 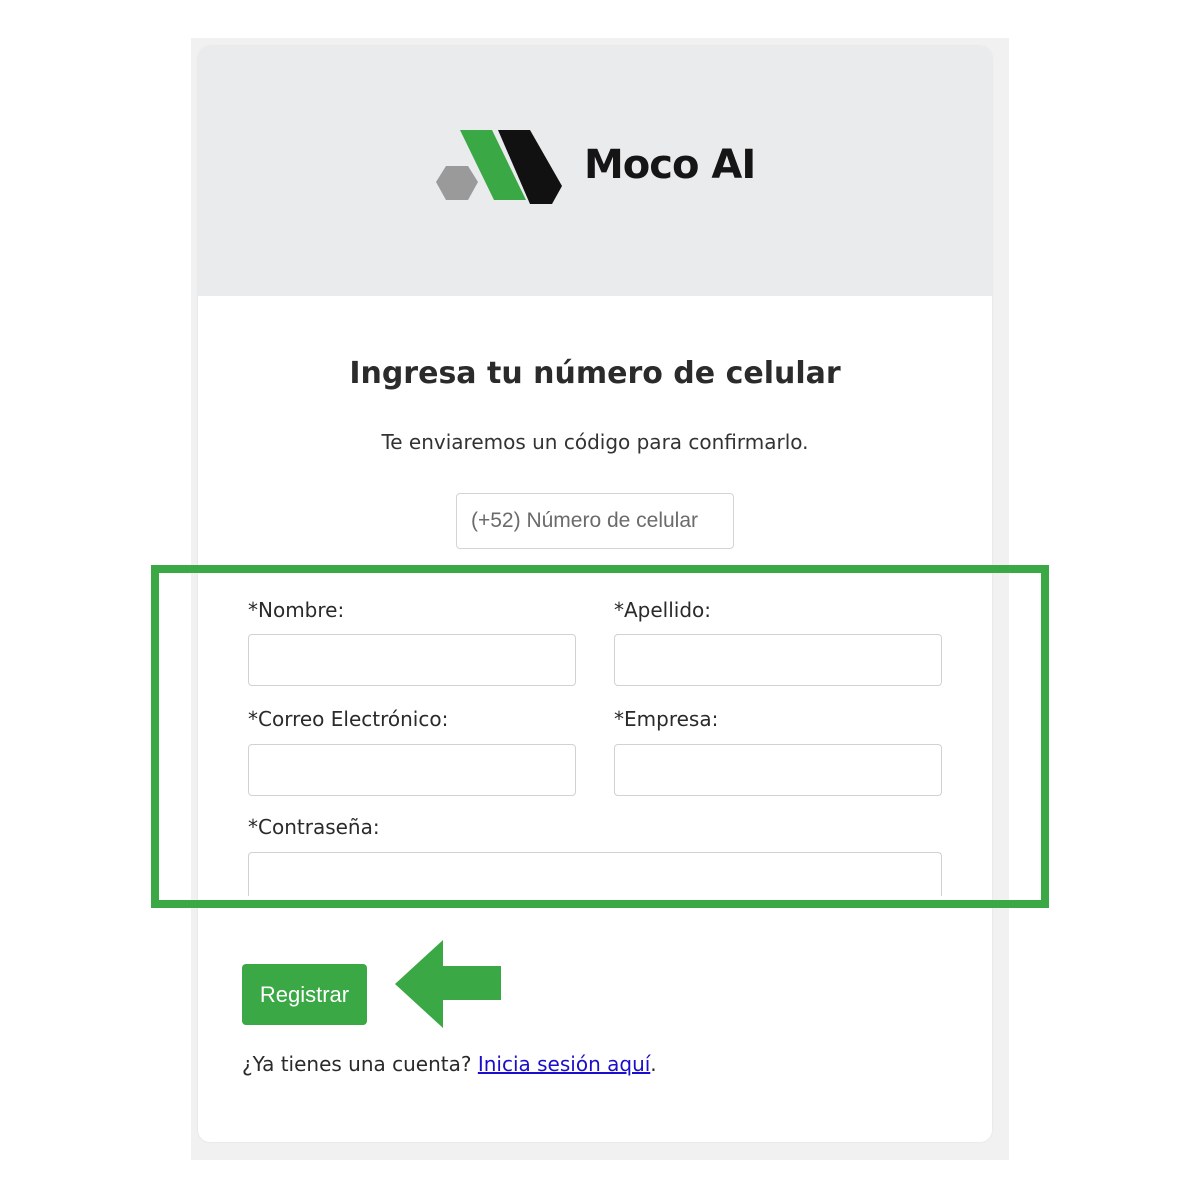 What do you see at coordinates (595, 373) in the screenshot?
I see `page-title: Ingresa tu número de celular` at bounding box center [595, 373].